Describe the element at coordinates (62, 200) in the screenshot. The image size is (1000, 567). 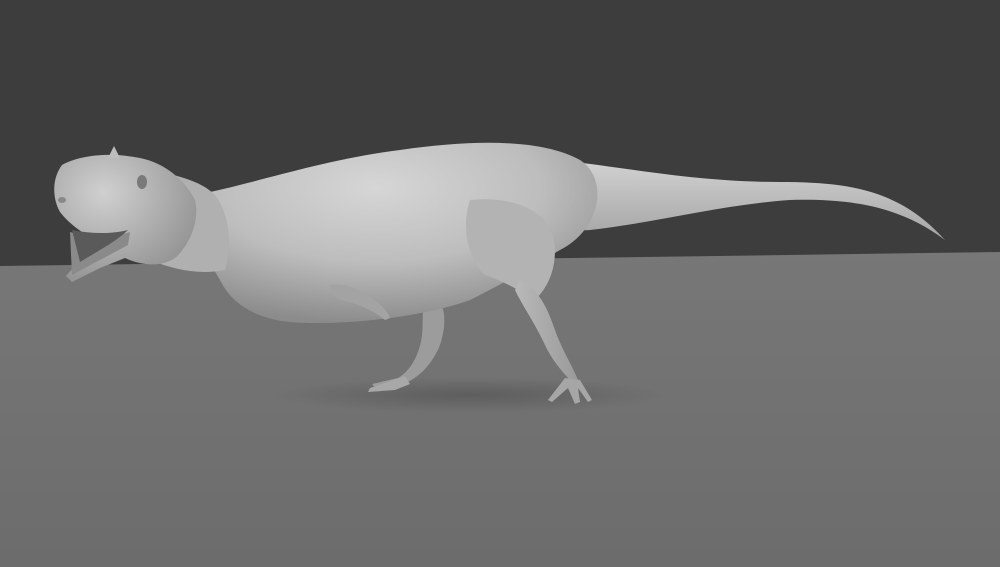
I see `nostril` at that location.